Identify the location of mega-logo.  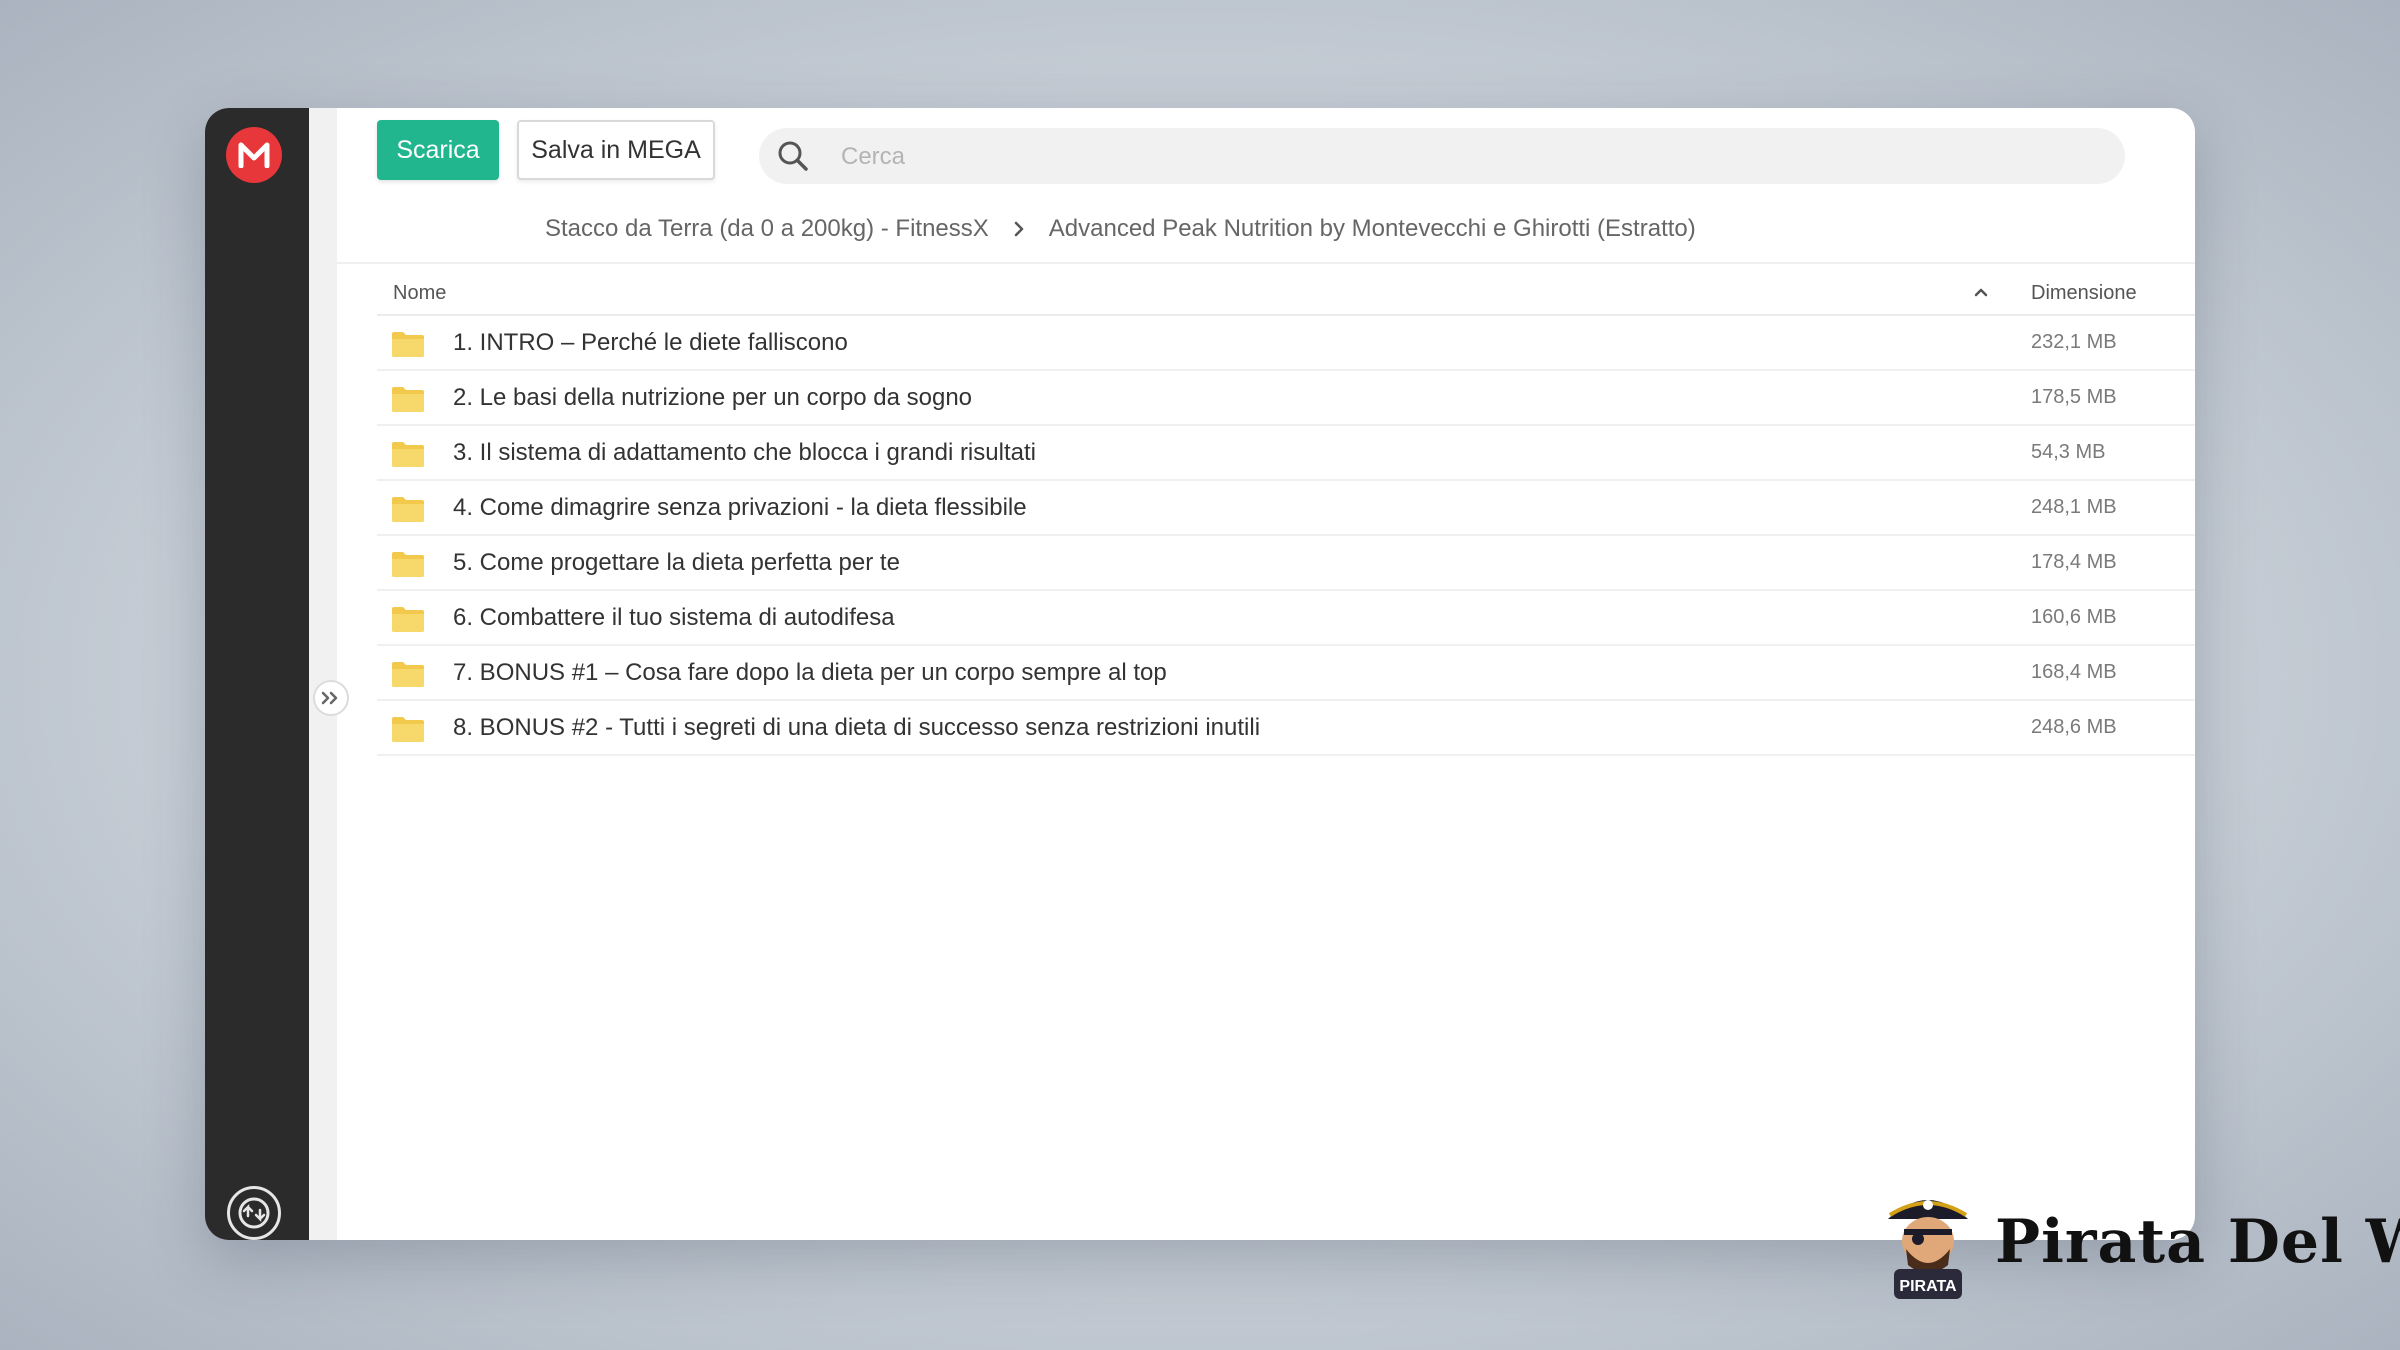
(254, 155).